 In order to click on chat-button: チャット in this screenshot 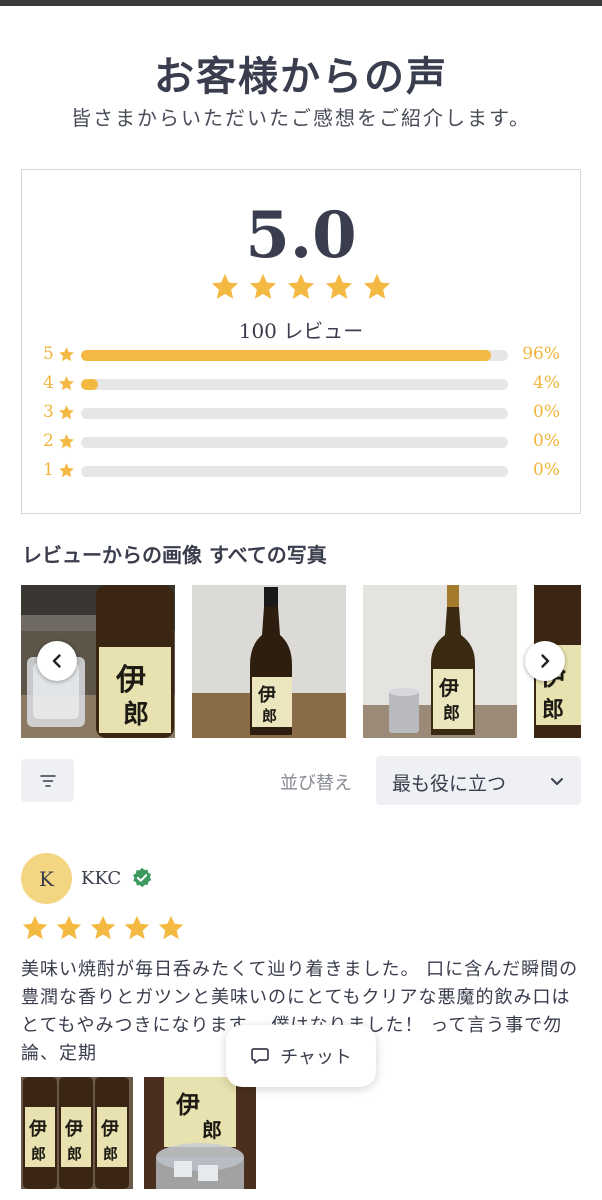, I will do `click(301, 1056)`.